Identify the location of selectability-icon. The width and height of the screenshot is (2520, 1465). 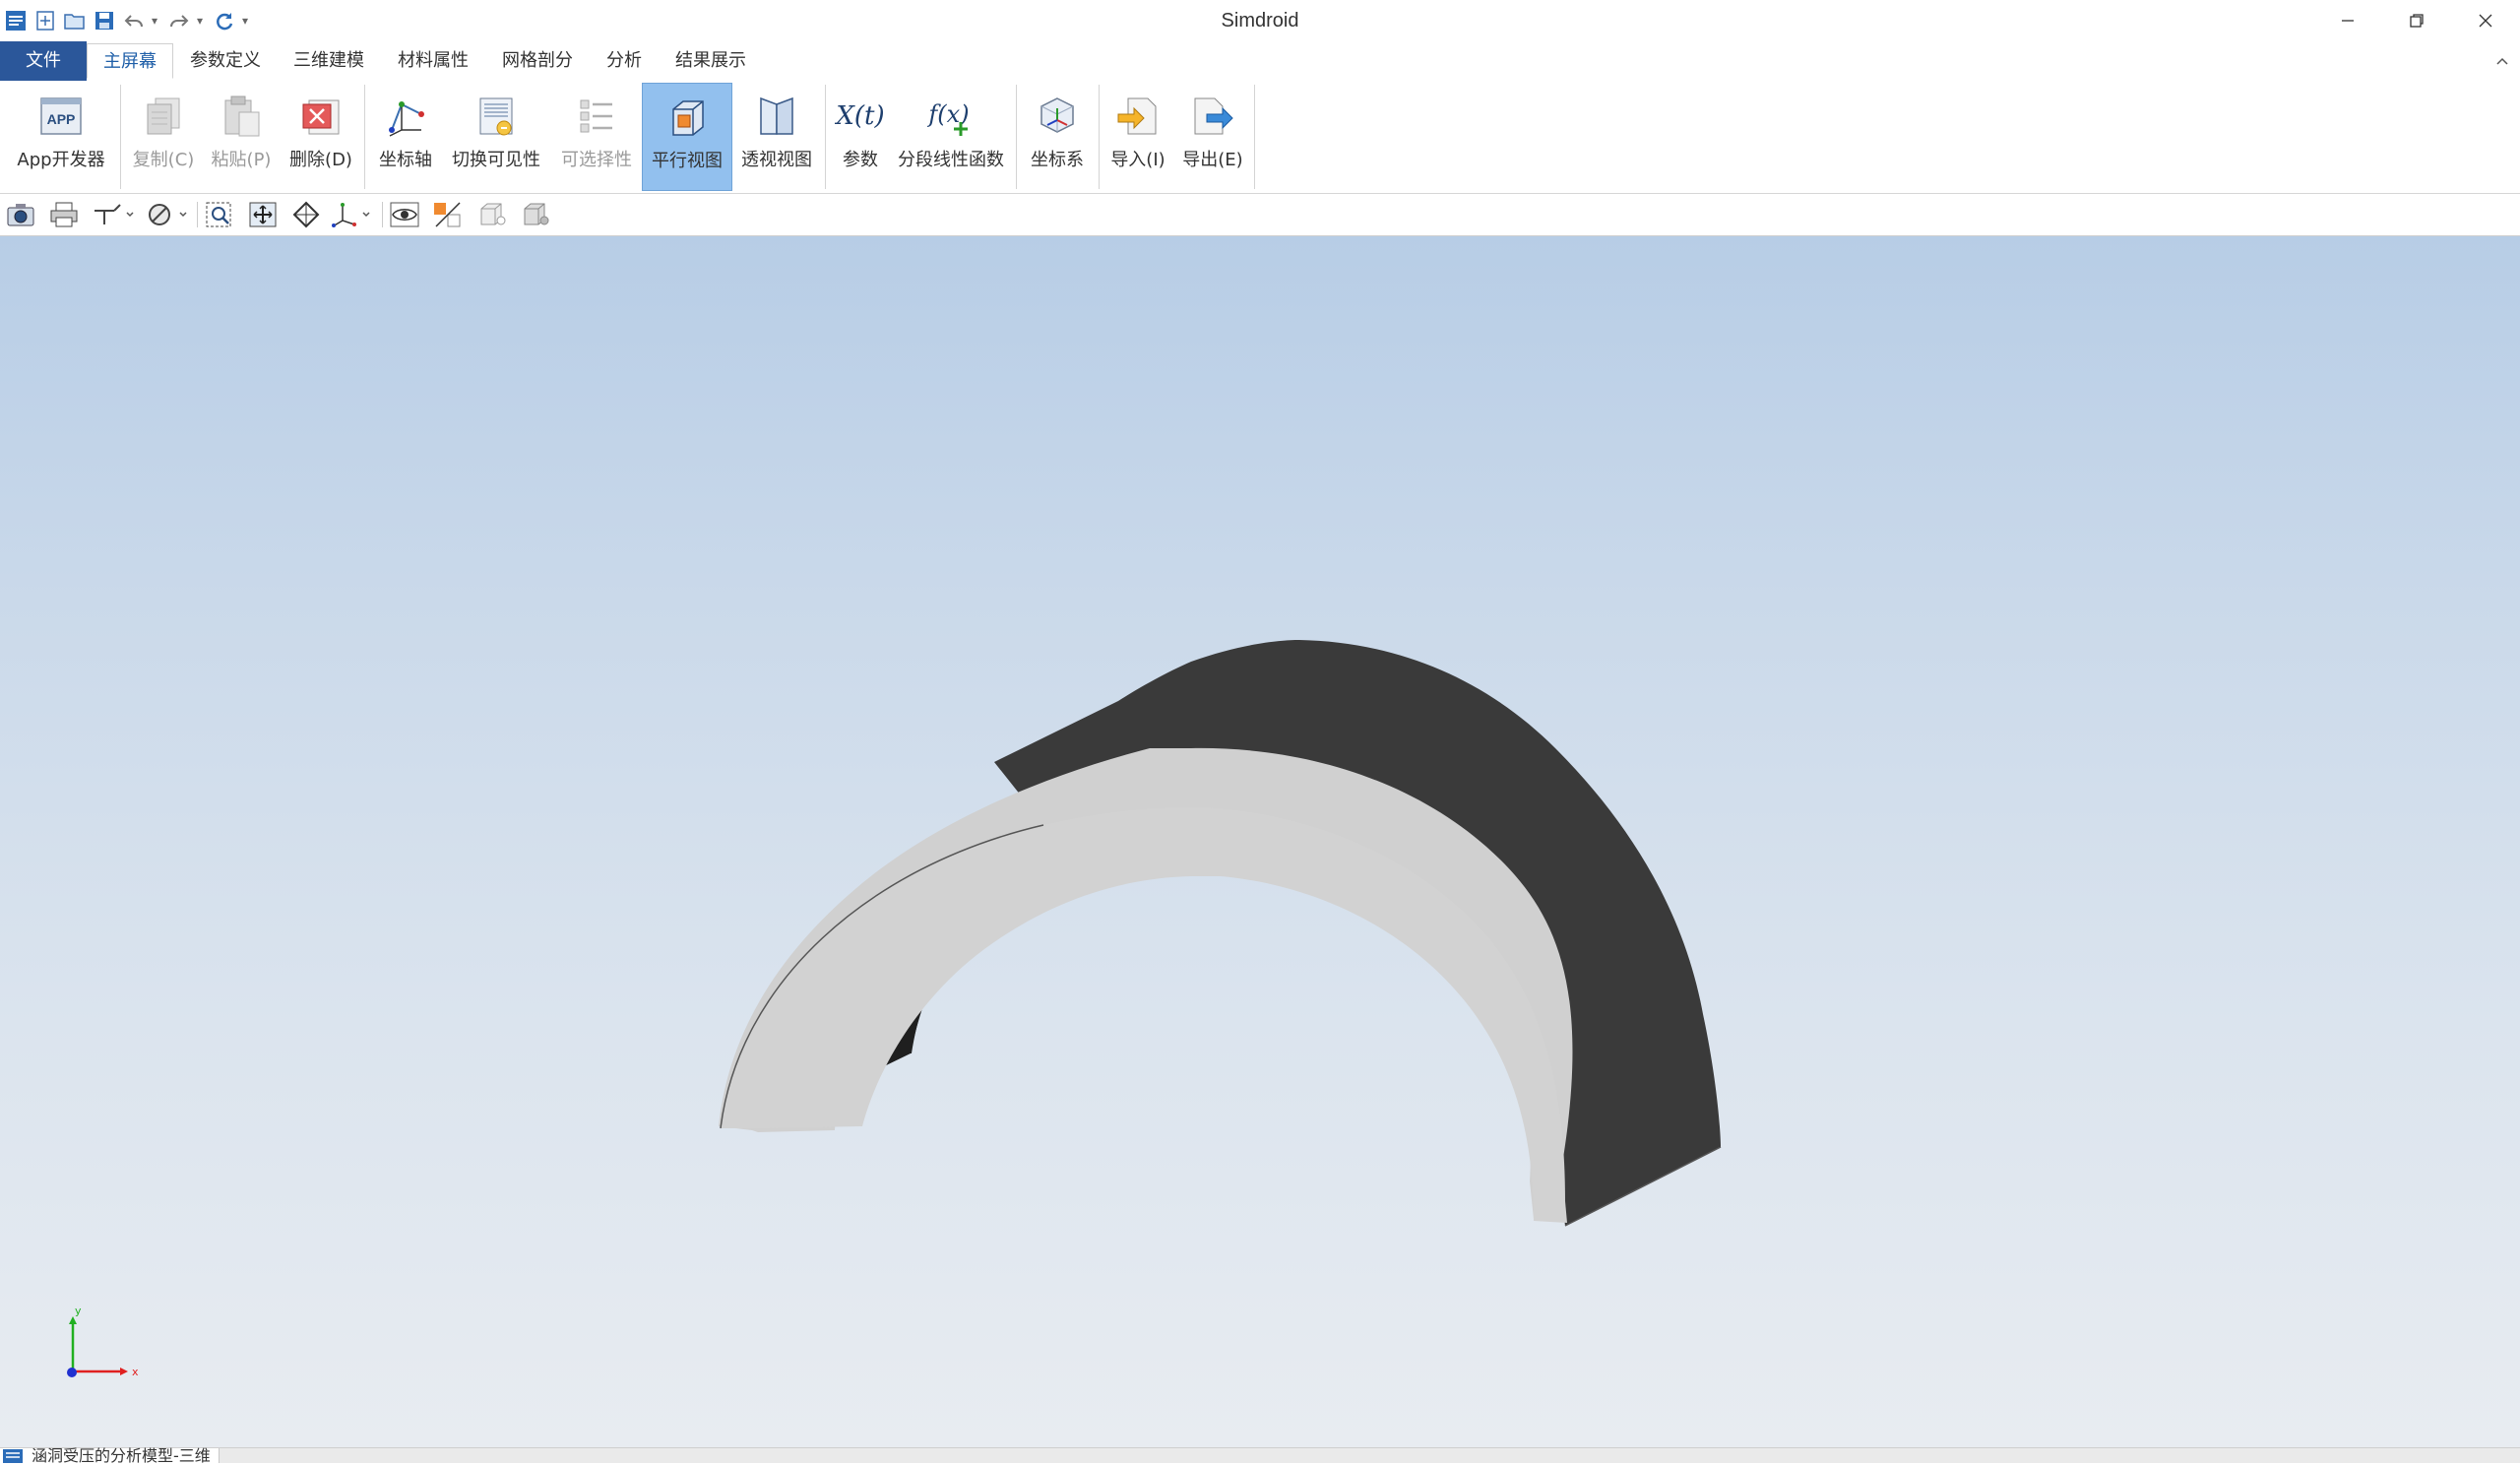
(596, 116).